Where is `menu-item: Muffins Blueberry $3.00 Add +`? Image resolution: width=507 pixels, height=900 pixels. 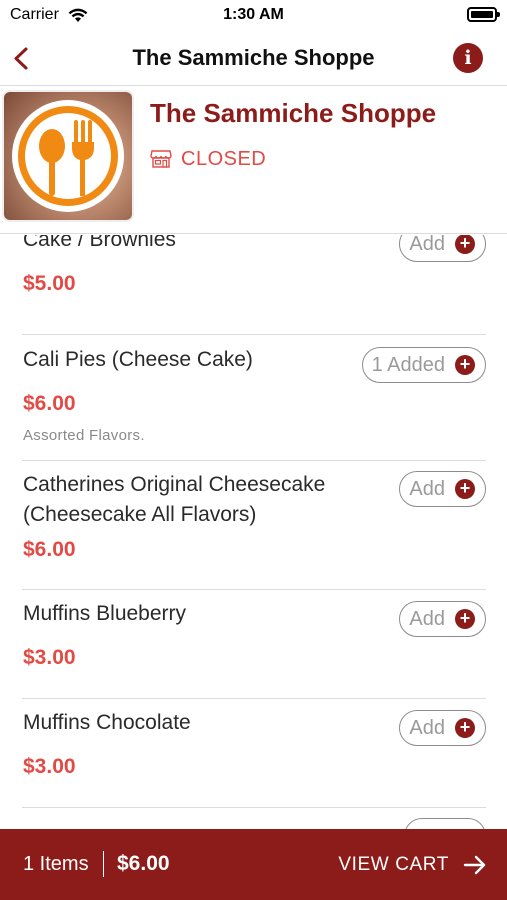
menu-item: Muffins Blueberry $3.00 Add + is located at coordinates (254, 644).